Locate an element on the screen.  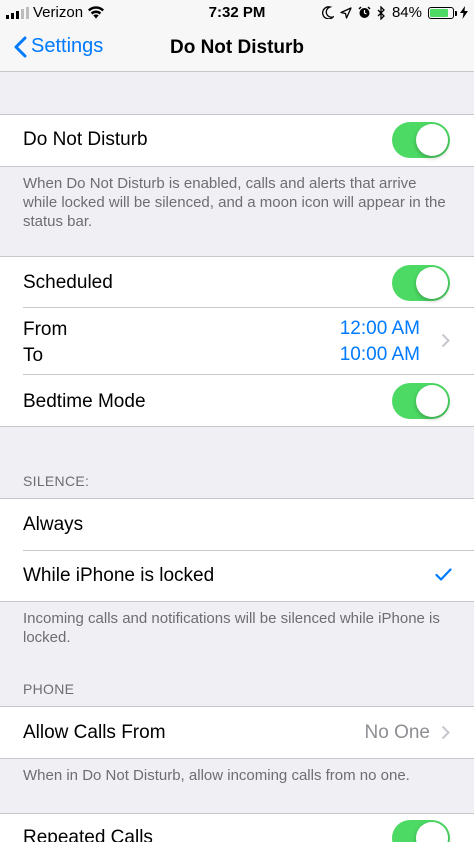
schedule-time-row: From To 12:00 AM 10:00 AM is located at coordinates (237, 341).